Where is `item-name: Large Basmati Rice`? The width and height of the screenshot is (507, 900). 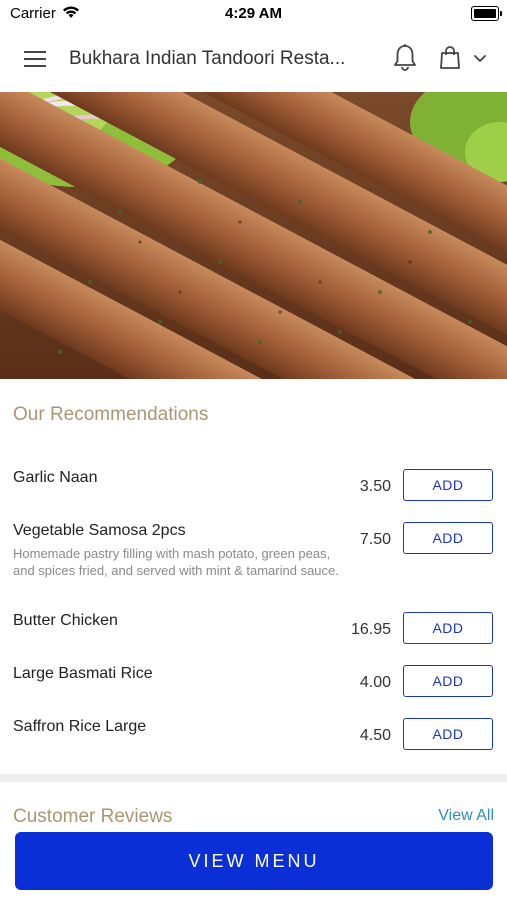 item-name: Large Basmati Rice is located at coordinates (83, 673).